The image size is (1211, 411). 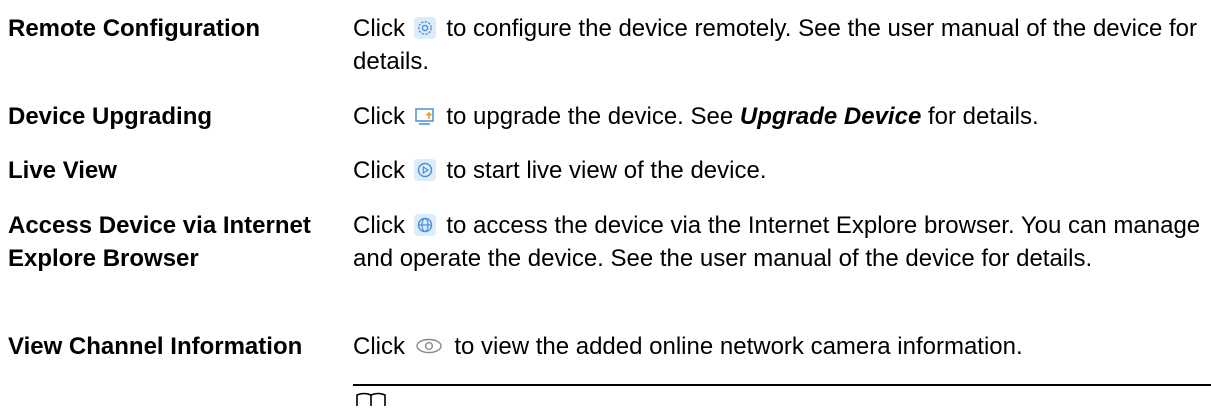 What do you see at coordinates (424, 28) in the screenshot?
I see `gear-icon` at bounding box center [424, 28].